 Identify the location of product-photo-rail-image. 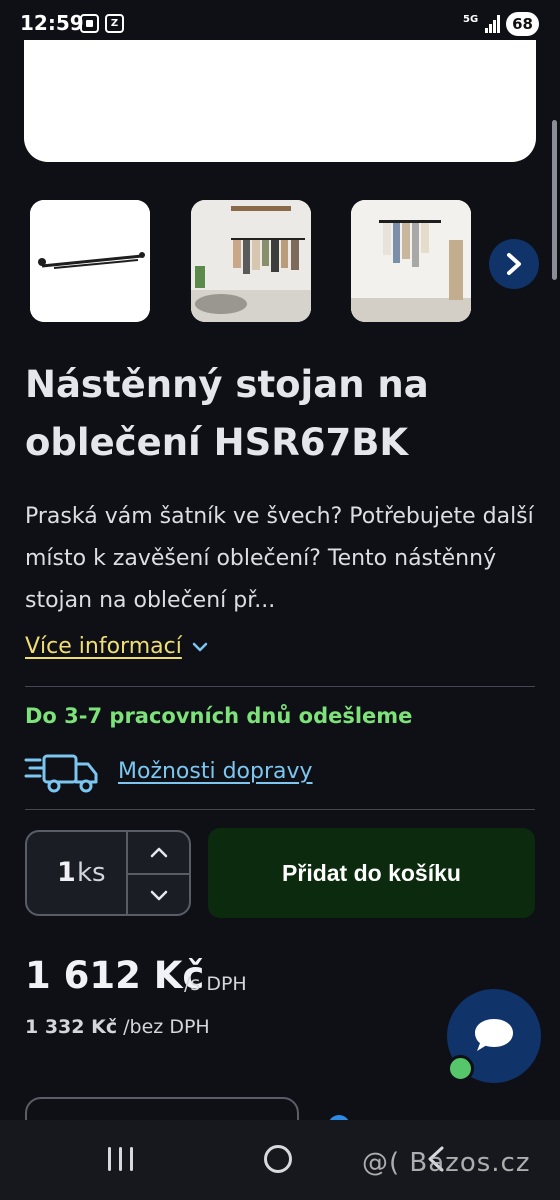
(90, 261).